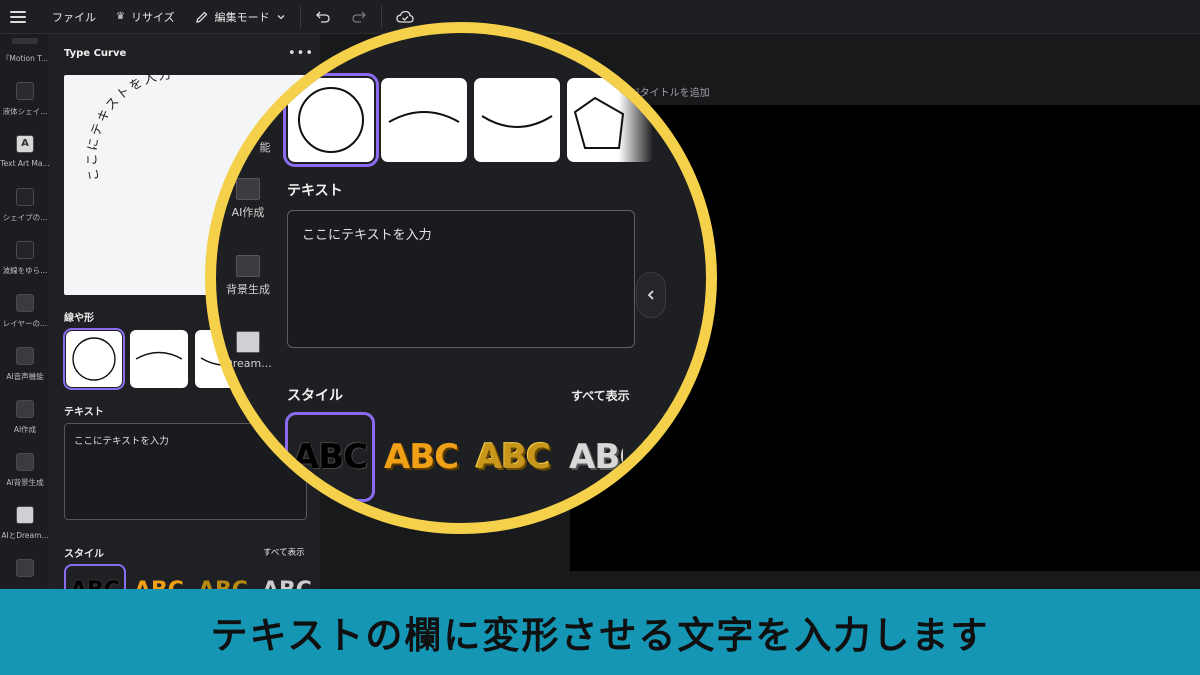  What do you see at coordinates (25, 144) in the screenshot?
I see `app-thumbnail: A` at bounding box center [25, 144].